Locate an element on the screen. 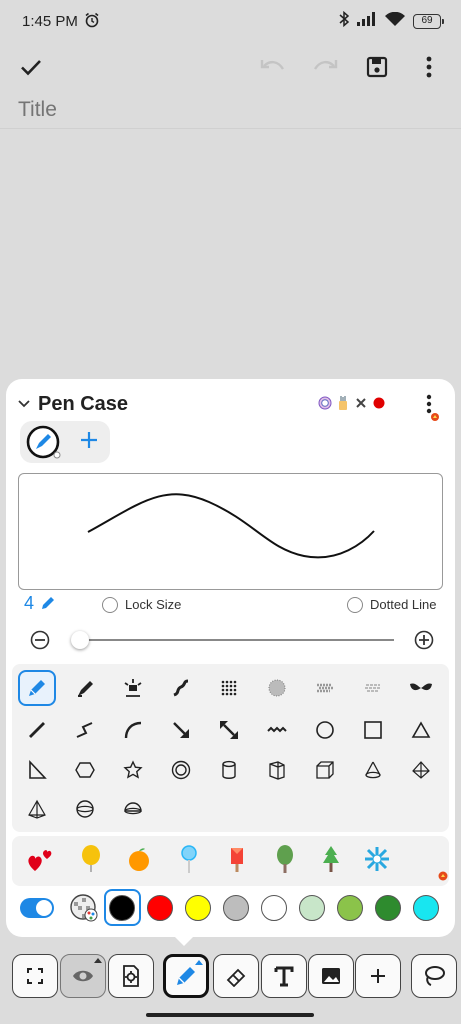 The image size is (461, 1024). pen-tab-icon is located at coordinates (44, 444).